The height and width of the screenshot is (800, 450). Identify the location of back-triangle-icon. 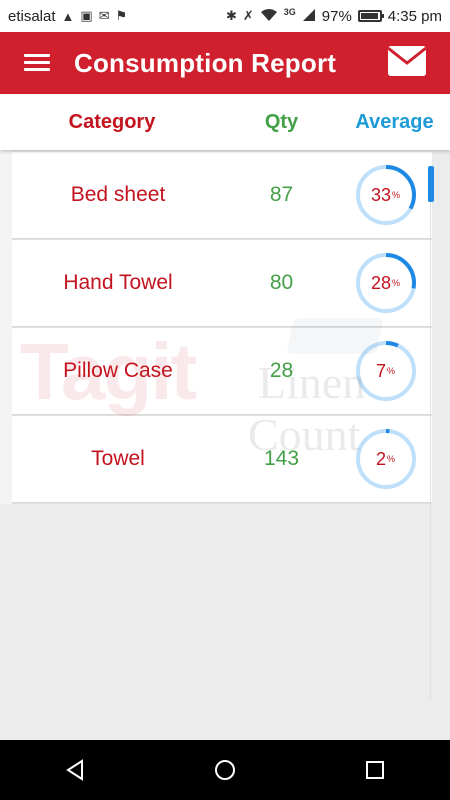
(75, 770).